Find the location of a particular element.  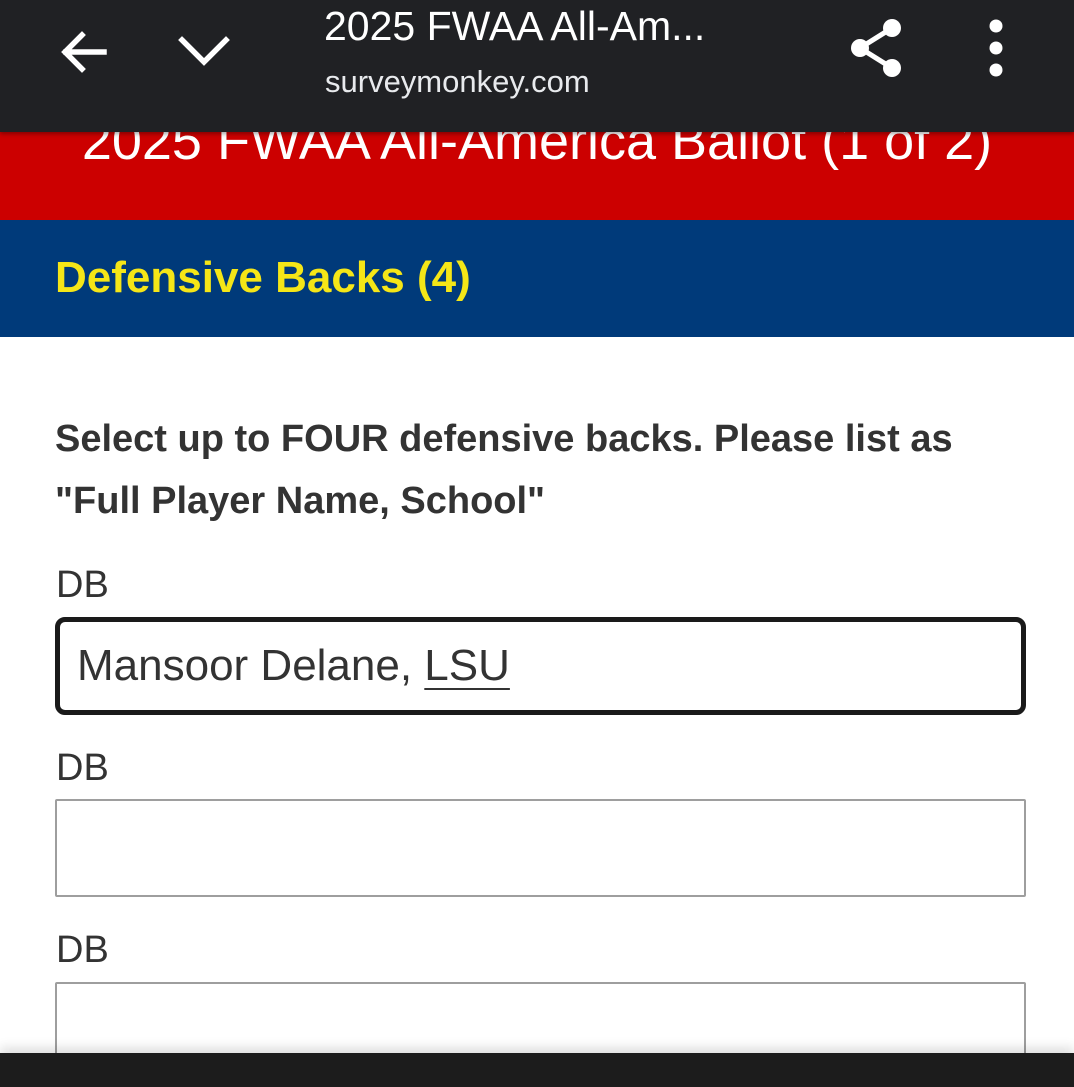

browser-top-bar: 2025 FWAA All-Am... surveymonkey.com is located at coordinates (537, 66).